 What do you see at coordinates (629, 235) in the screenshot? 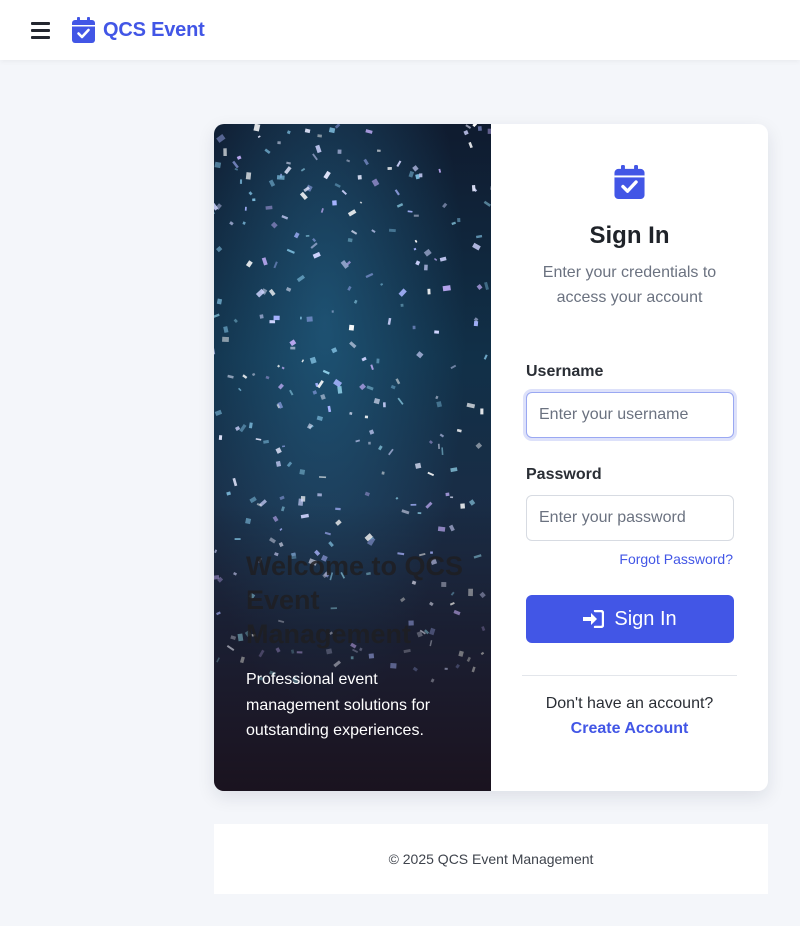
I see `form-title: Sign In` at bounding box center [629, 235].